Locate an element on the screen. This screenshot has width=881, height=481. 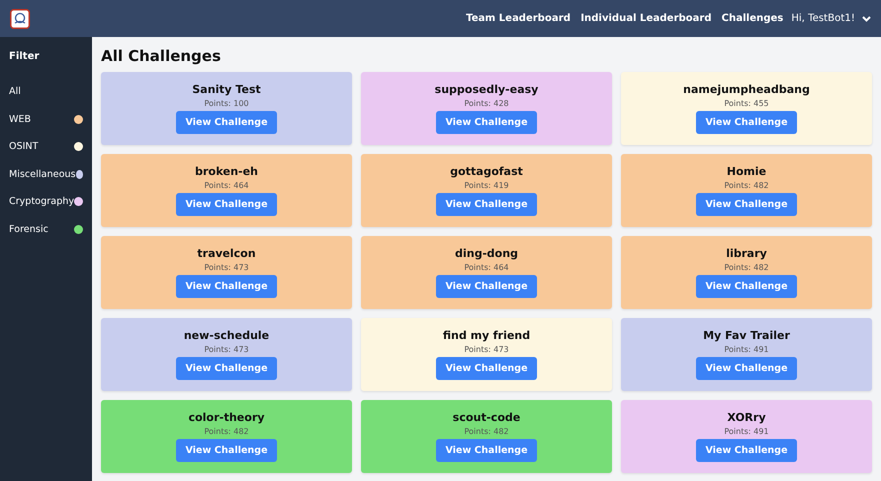
challenge-name: My Fav Trailer is located at coordinates (746, 335).